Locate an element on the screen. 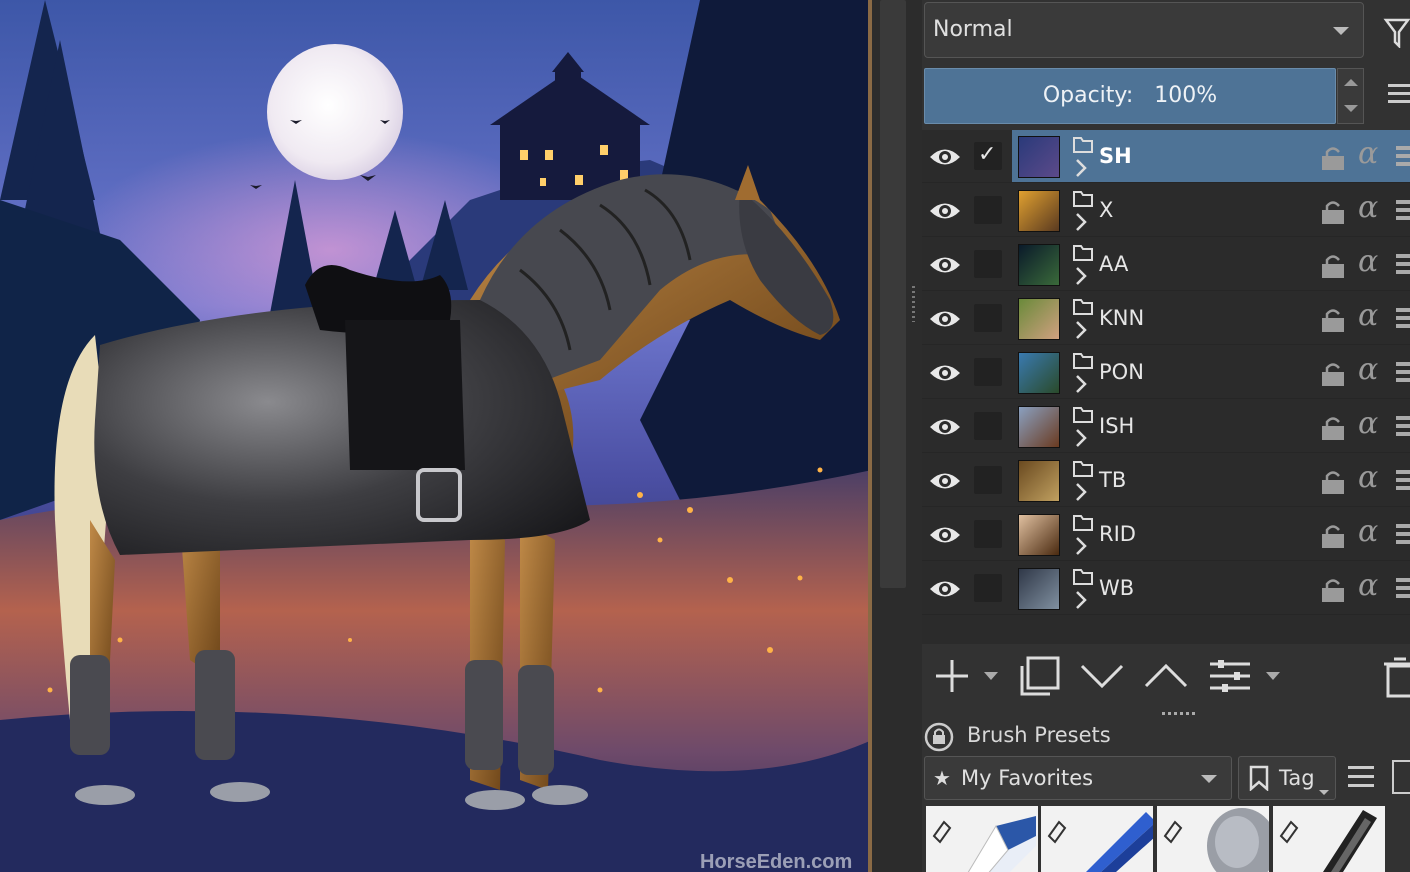 This screenshot has width=1410, height=872. panel-resize-grip is located at coordinates (1180, 713).